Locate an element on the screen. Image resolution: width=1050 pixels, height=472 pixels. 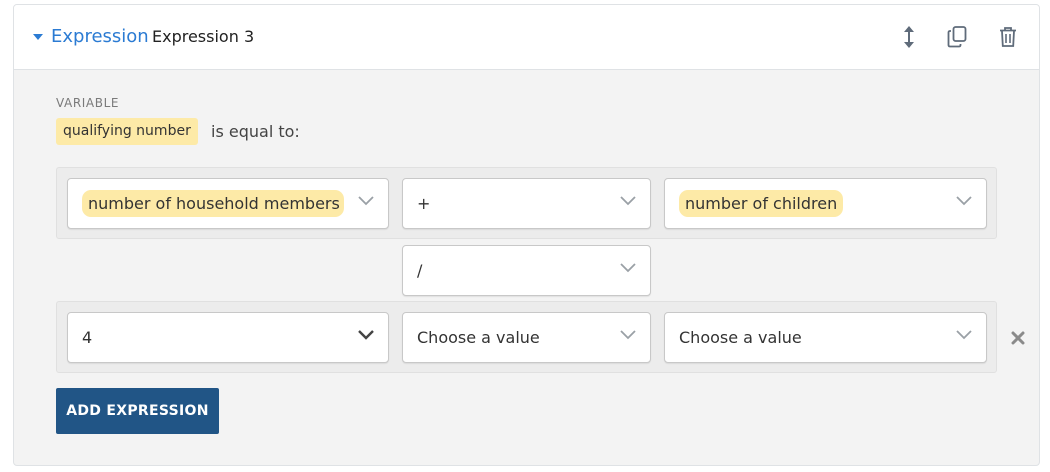
operator-select: Choose a value is located at coordinates (526, 337).